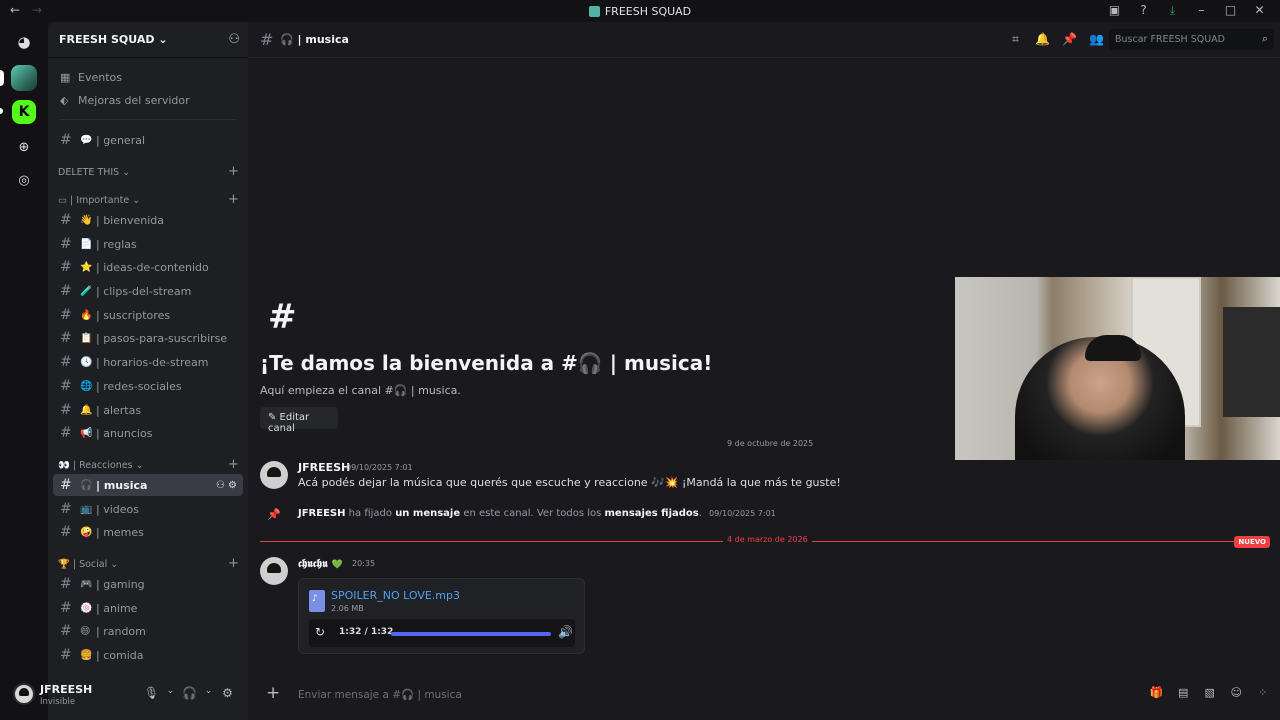  Describe the element at coordinates (148, 464) in the screenshot. I see `category-reacciones: 👀 | Reacciones ⌄ +` at that location.